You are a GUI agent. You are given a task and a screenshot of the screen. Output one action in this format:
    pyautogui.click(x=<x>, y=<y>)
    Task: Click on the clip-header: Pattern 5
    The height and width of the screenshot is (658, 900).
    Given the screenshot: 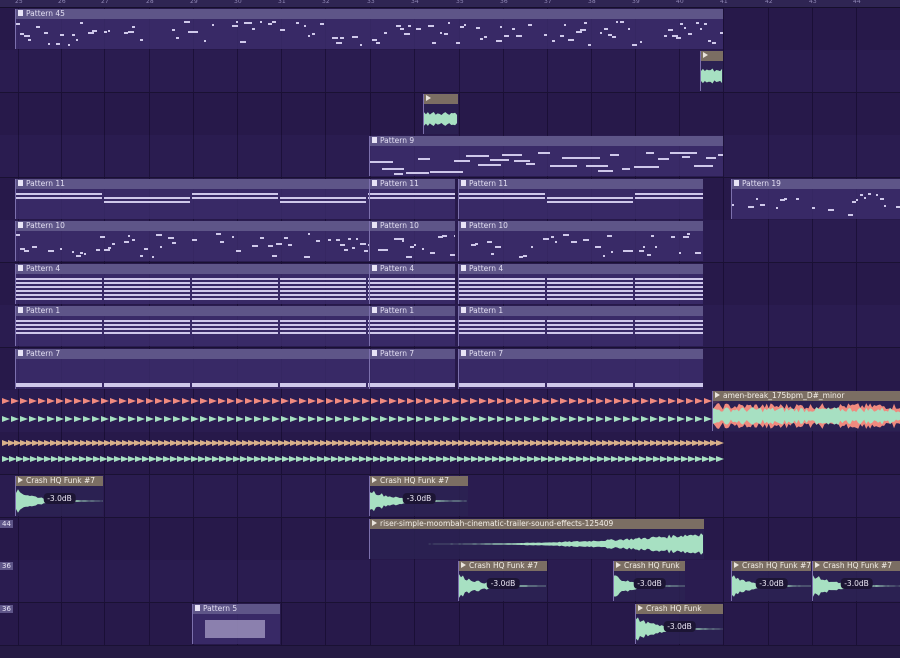 What is the action you would take?
    pyautogui.click(x=236, y=609)
    